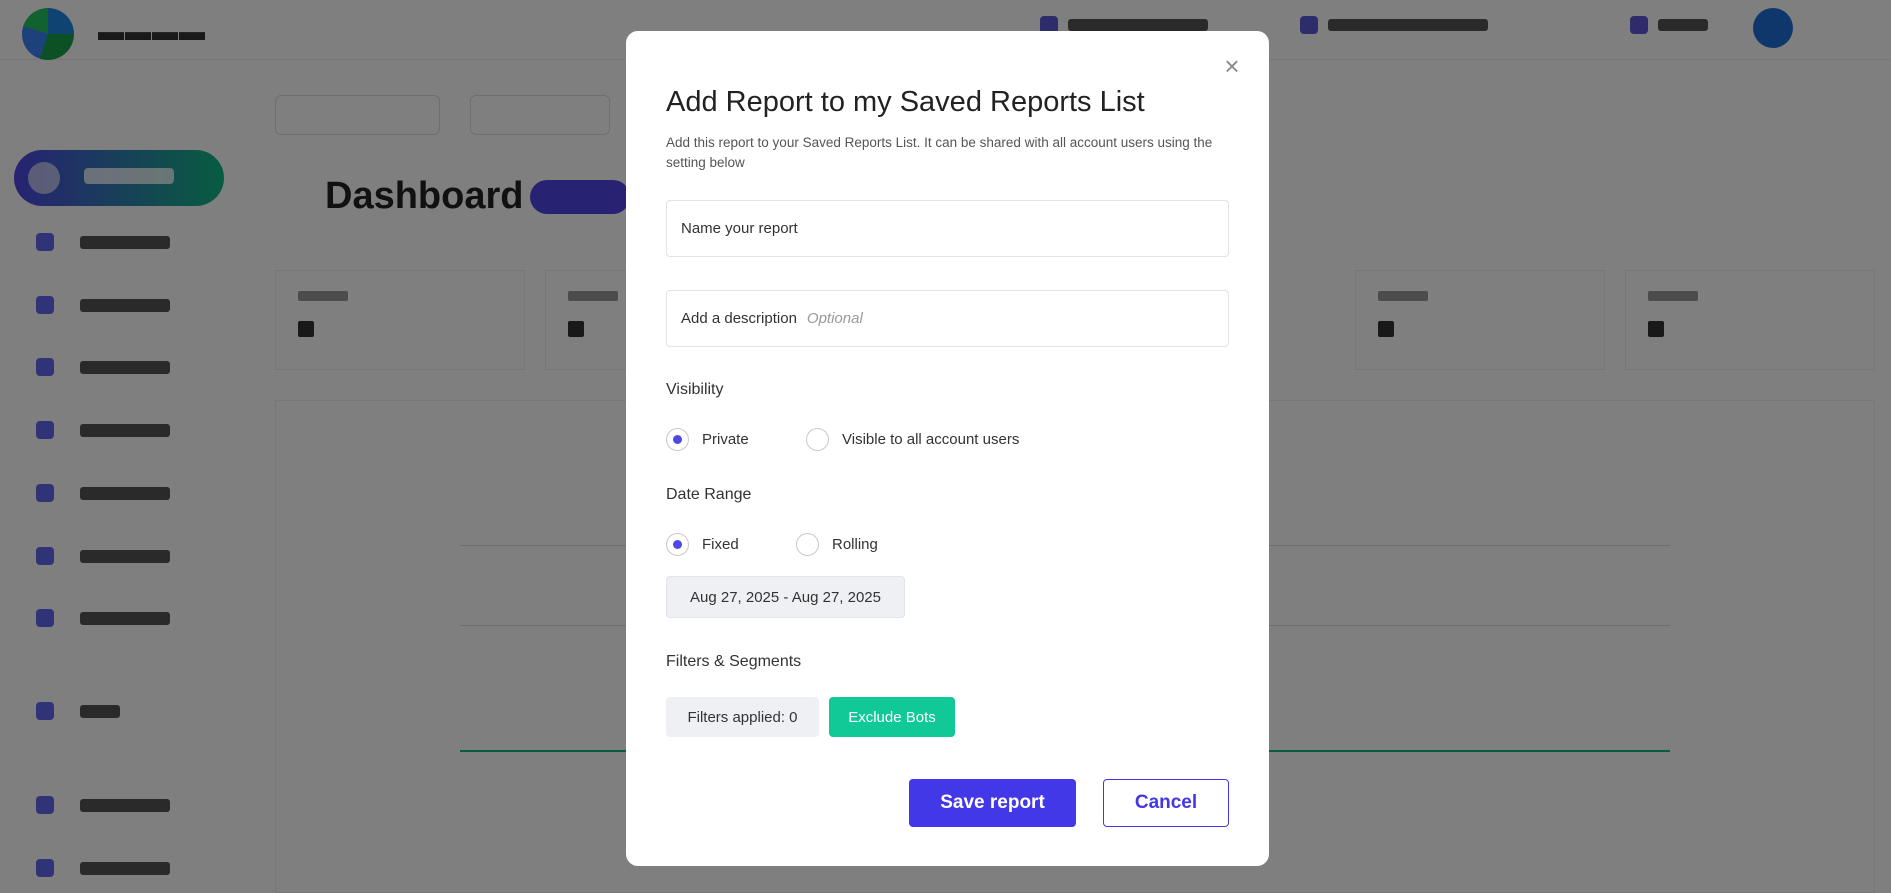  Describe the element at coordinates (947, 318) in the screenshot. I see `report-description-input: Add a description Optional` at that location.